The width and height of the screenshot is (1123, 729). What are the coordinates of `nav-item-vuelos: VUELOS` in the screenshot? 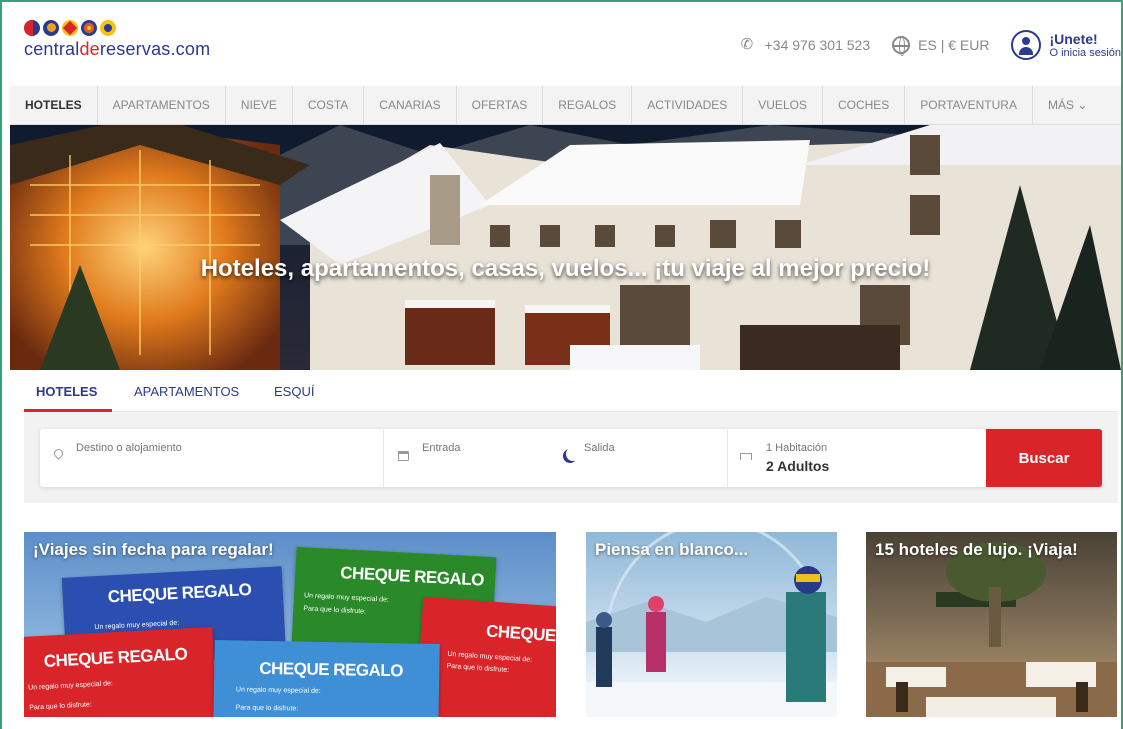 It's located at (783, 105).